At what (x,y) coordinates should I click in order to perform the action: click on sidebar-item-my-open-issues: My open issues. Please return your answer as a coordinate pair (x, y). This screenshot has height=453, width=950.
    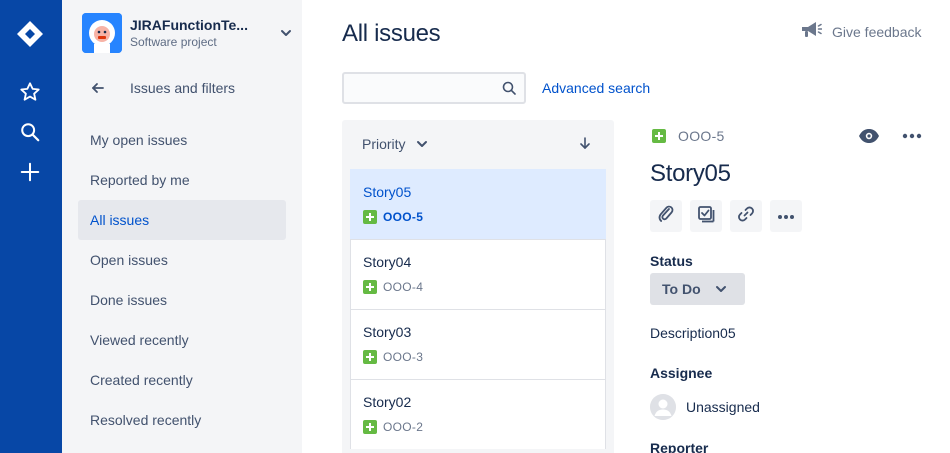
    Looking at the image, I should click on (182, 140).